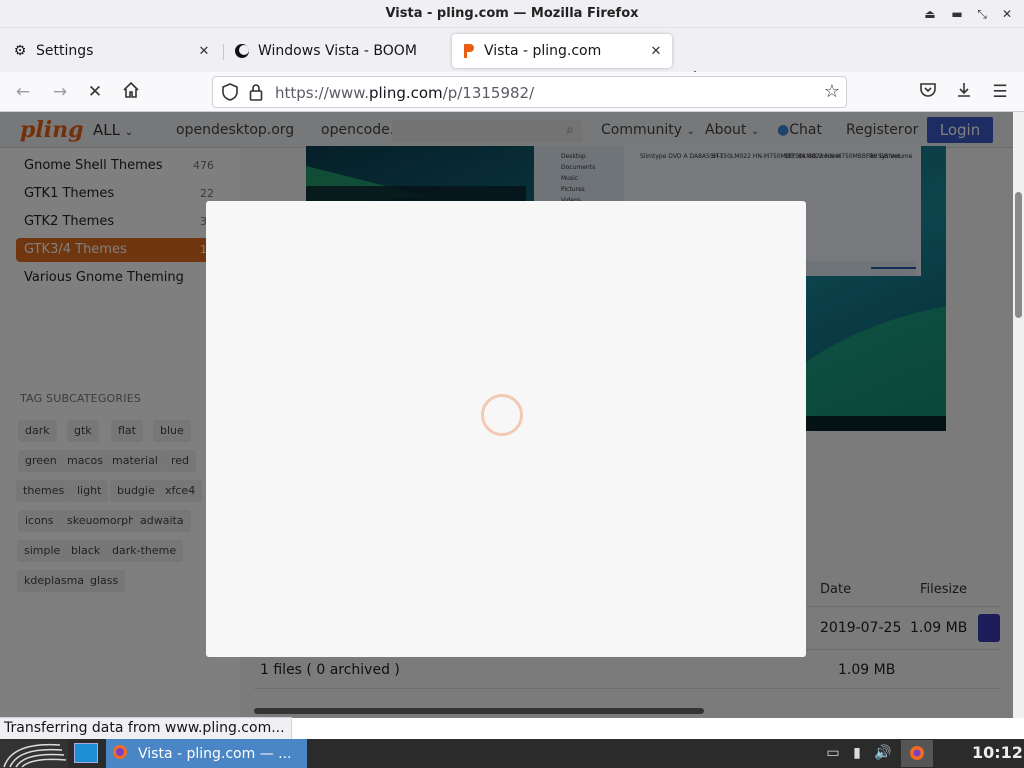  Describe the element at coordinates (60, 92) in the screenshot. I see `forward-button: →` at that location.